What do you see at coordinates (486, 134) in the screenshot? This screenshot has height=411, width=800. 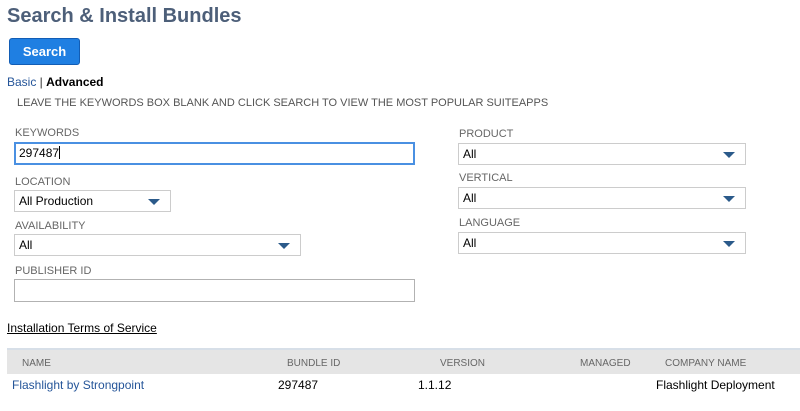 I see `product-label: PRODUCT` at bounding box center [486, 134].